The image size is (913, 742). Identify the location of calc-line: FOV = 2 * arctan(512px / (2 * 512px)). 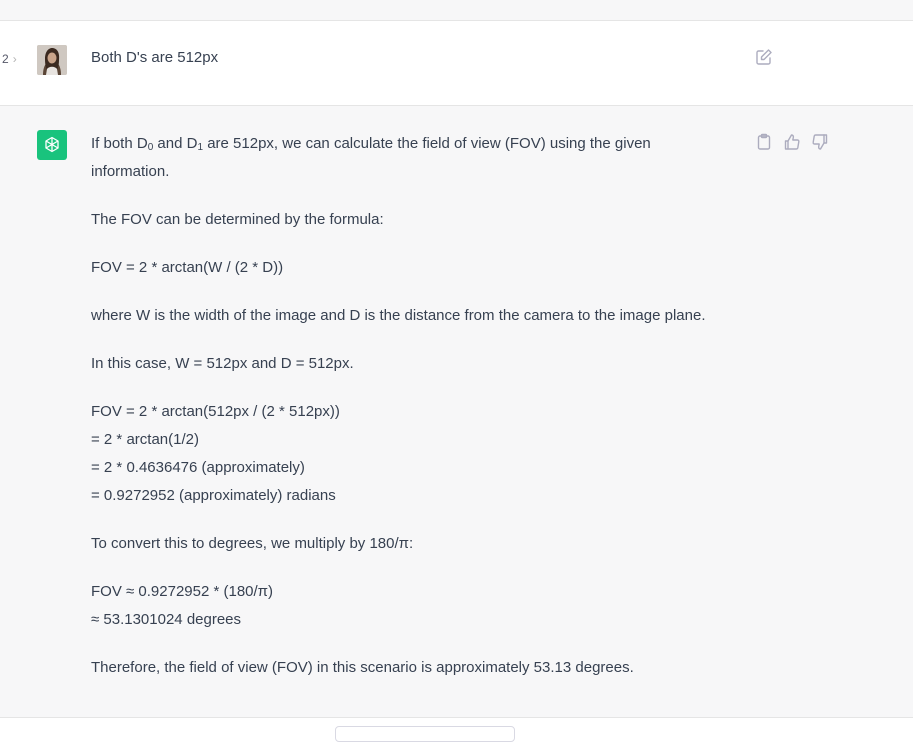
(215, 411).